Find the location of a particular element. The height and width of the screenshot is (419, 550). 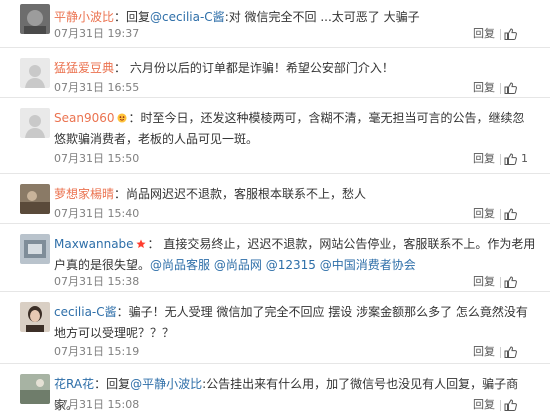

comment-body: :对 微信完全不回 ...太可恶了 大骗子 is located at coordinates (322, 17).